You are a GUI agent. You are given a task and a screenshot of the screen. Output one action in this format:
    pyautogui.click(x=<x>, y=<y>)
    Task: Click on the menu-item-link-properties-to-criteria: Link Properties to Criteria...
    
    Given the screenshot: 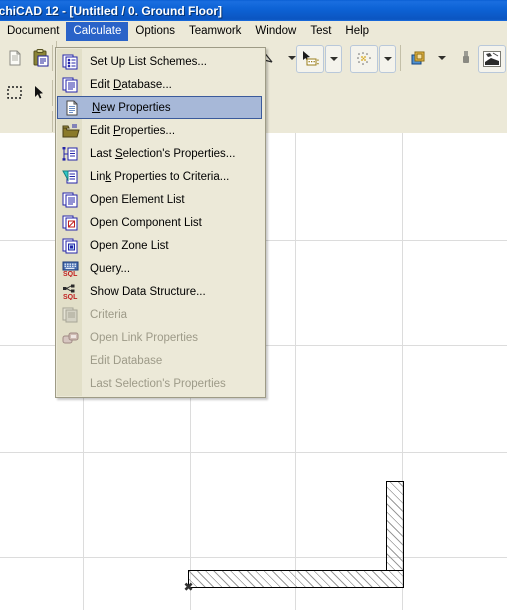 What is the action you would take?
    pyautogui.click(x=160, y=176)
    